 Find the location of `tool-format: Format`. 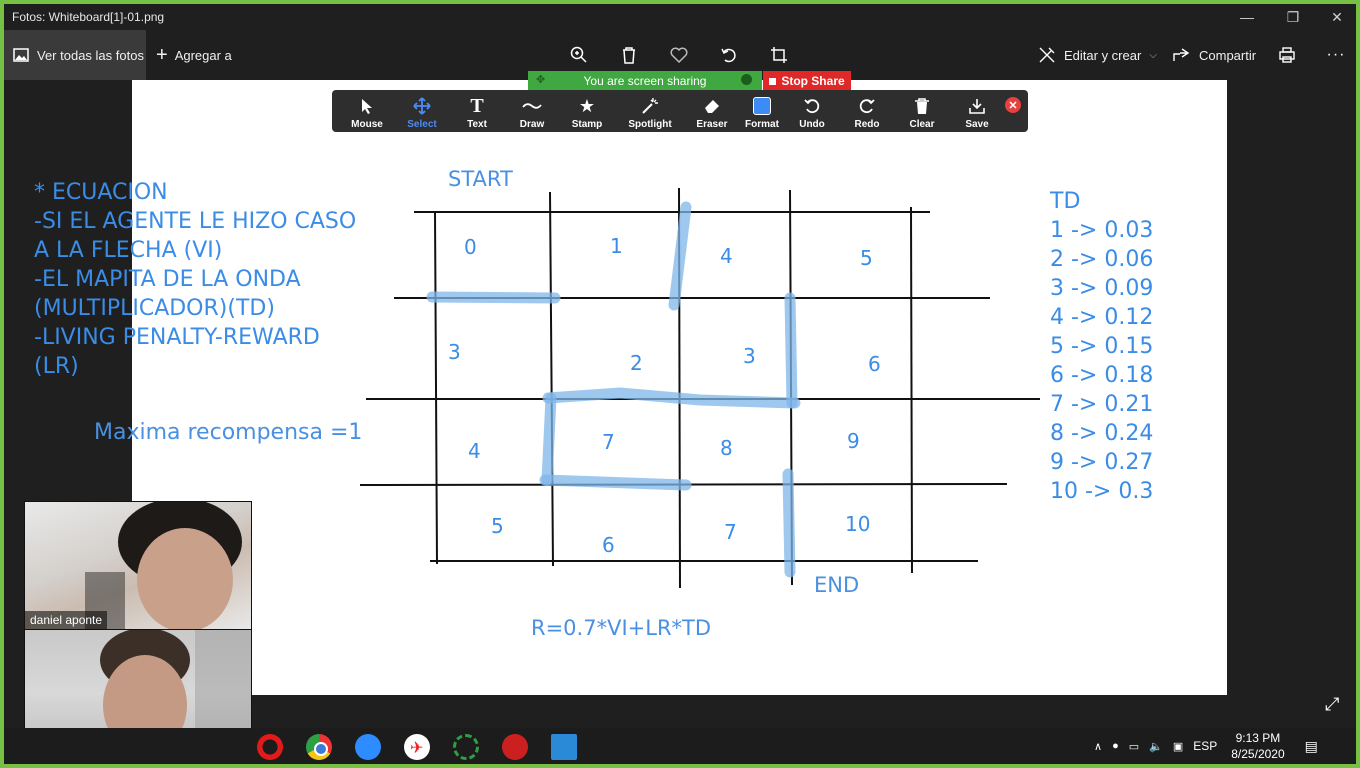

tool-format: Format is located at coordinates (762, 111).